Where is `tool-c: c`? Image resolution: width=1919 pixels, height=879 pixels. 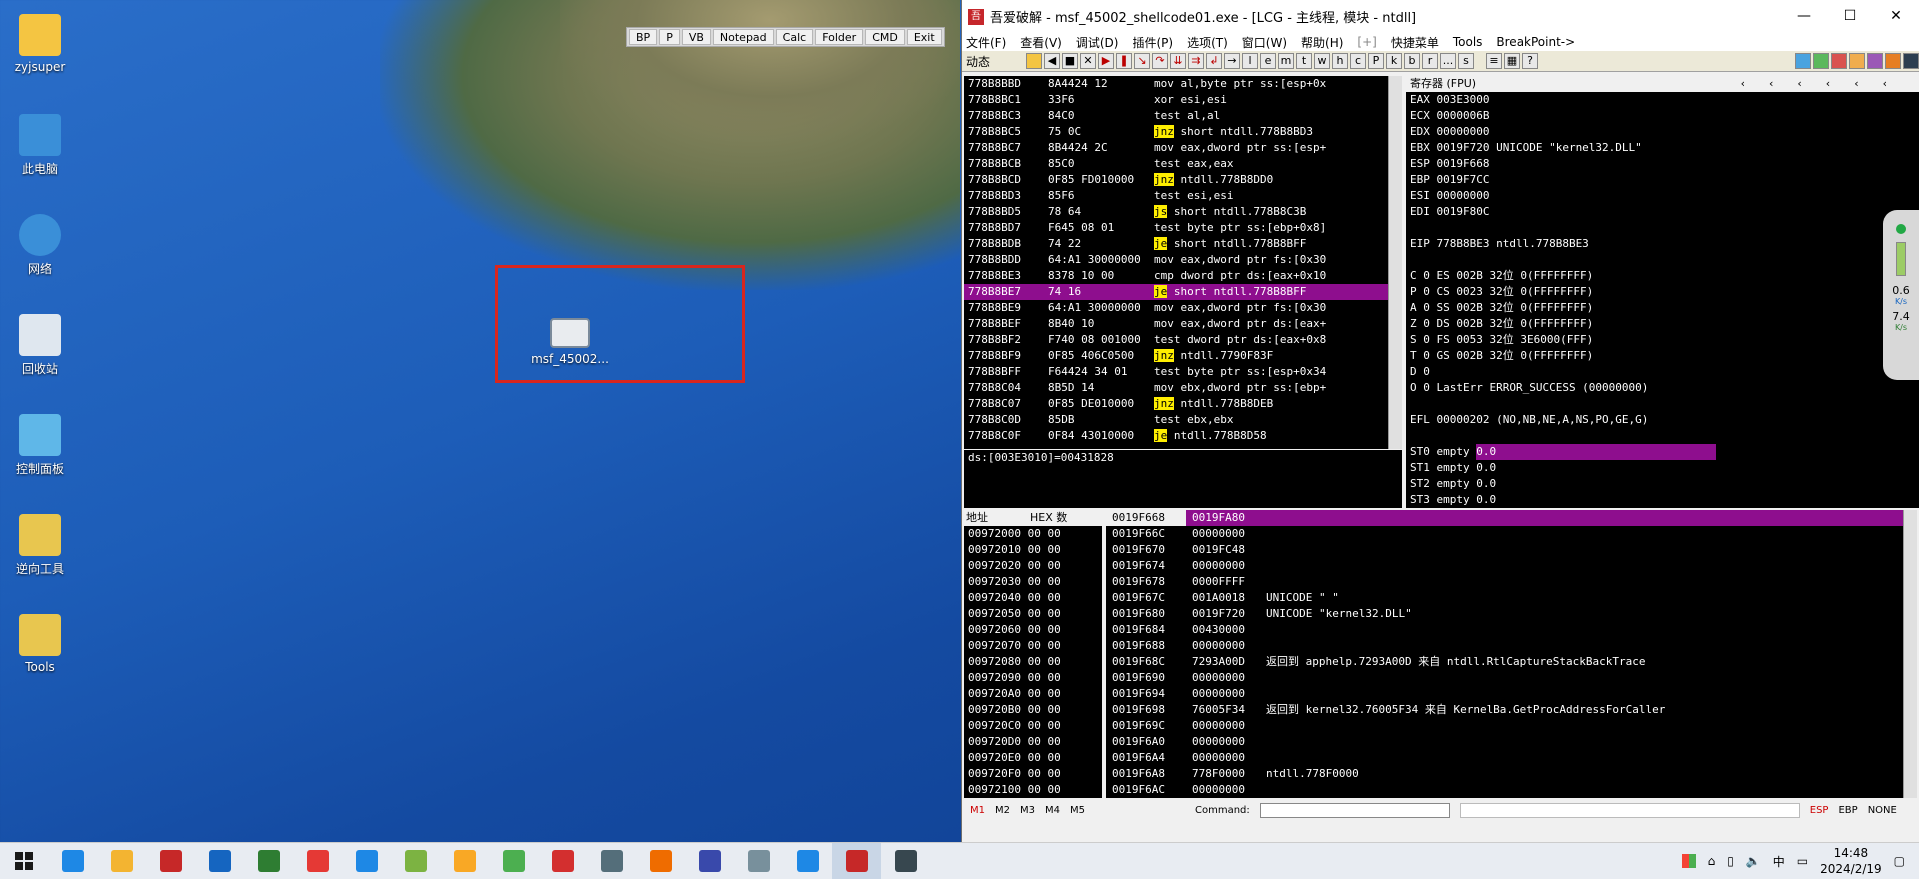
tool-c: c is located at coordinates (1358, 61).